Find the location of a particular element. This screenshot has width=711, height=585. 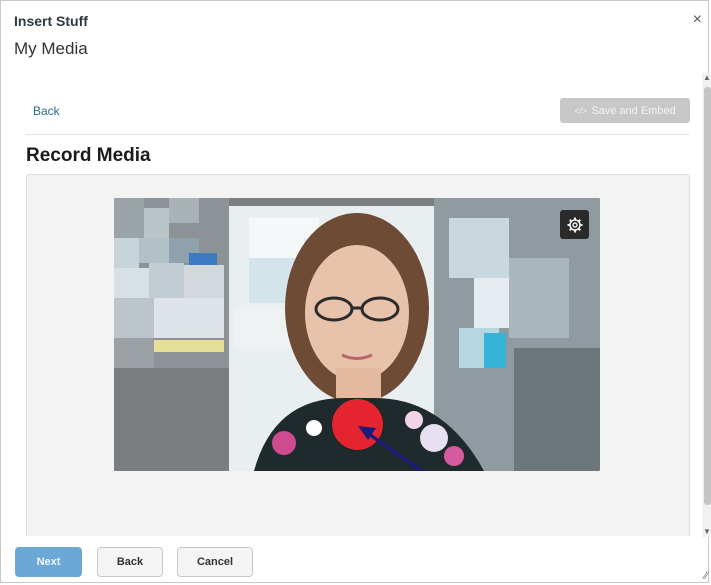

back-button: Back is located at coordinates (130, 562).